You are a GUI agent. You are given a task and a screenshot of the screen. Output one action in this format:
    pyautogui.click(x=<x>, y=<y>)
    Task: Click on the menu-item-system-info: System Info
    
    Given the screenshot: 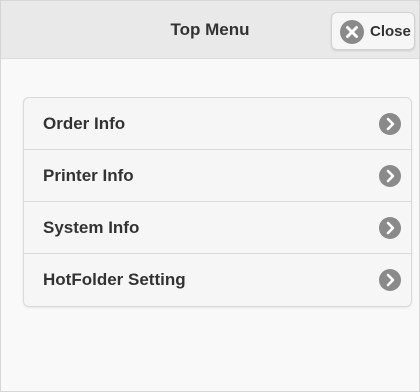 What is the action you would take?
    pyautogui.click(x=217, y=228)
    